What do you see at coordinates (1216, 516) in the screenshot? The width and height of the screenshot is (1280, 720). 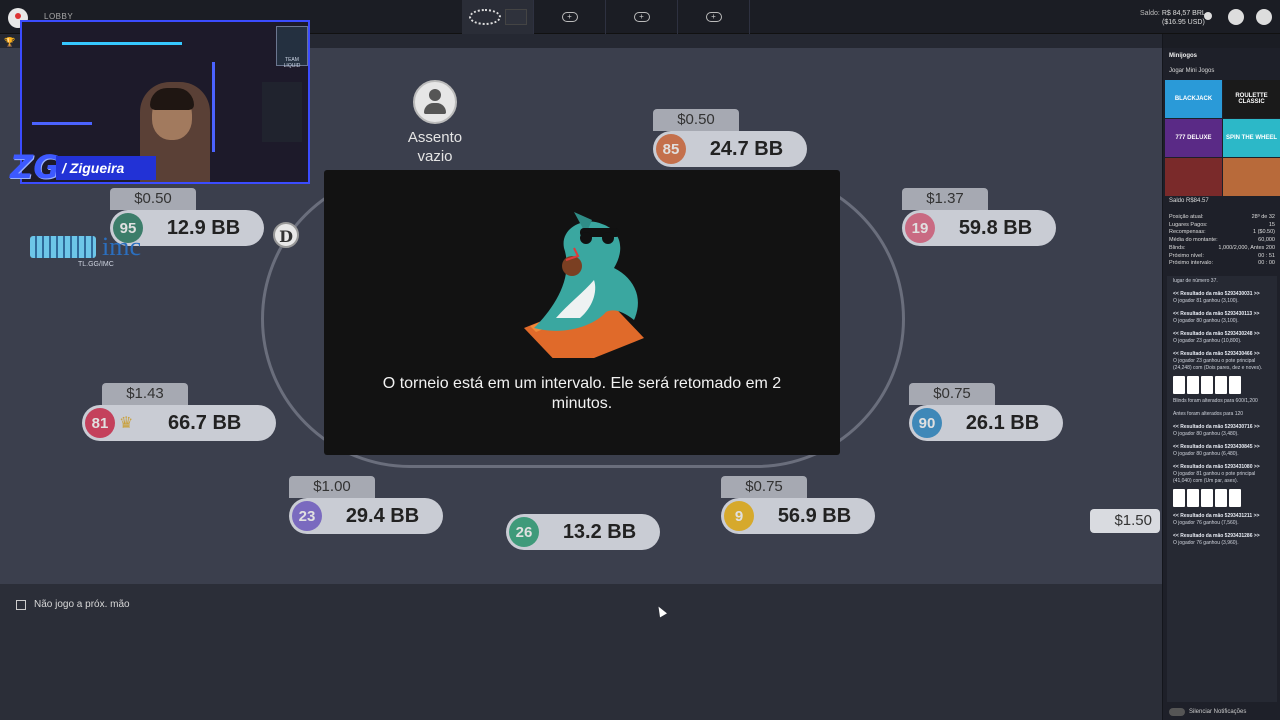 I see `log-hand-header: << Resultado da mão 5293431211 >>` at bounding box center [1216, 516].